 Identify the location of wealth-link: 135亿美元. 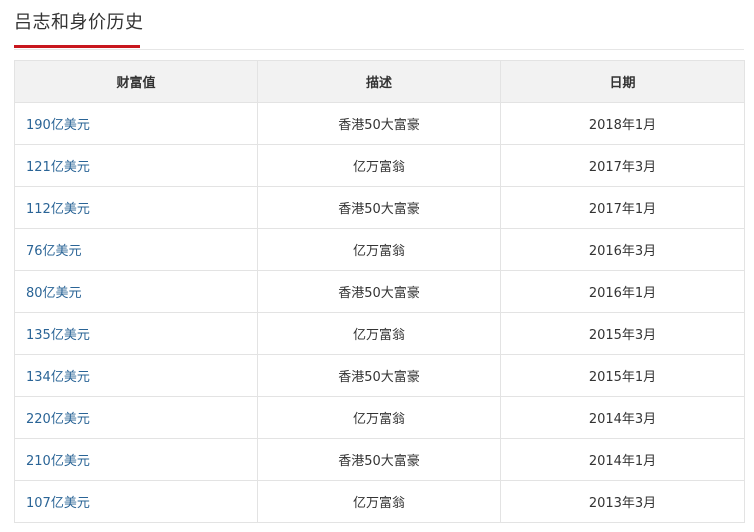
(58, 335).